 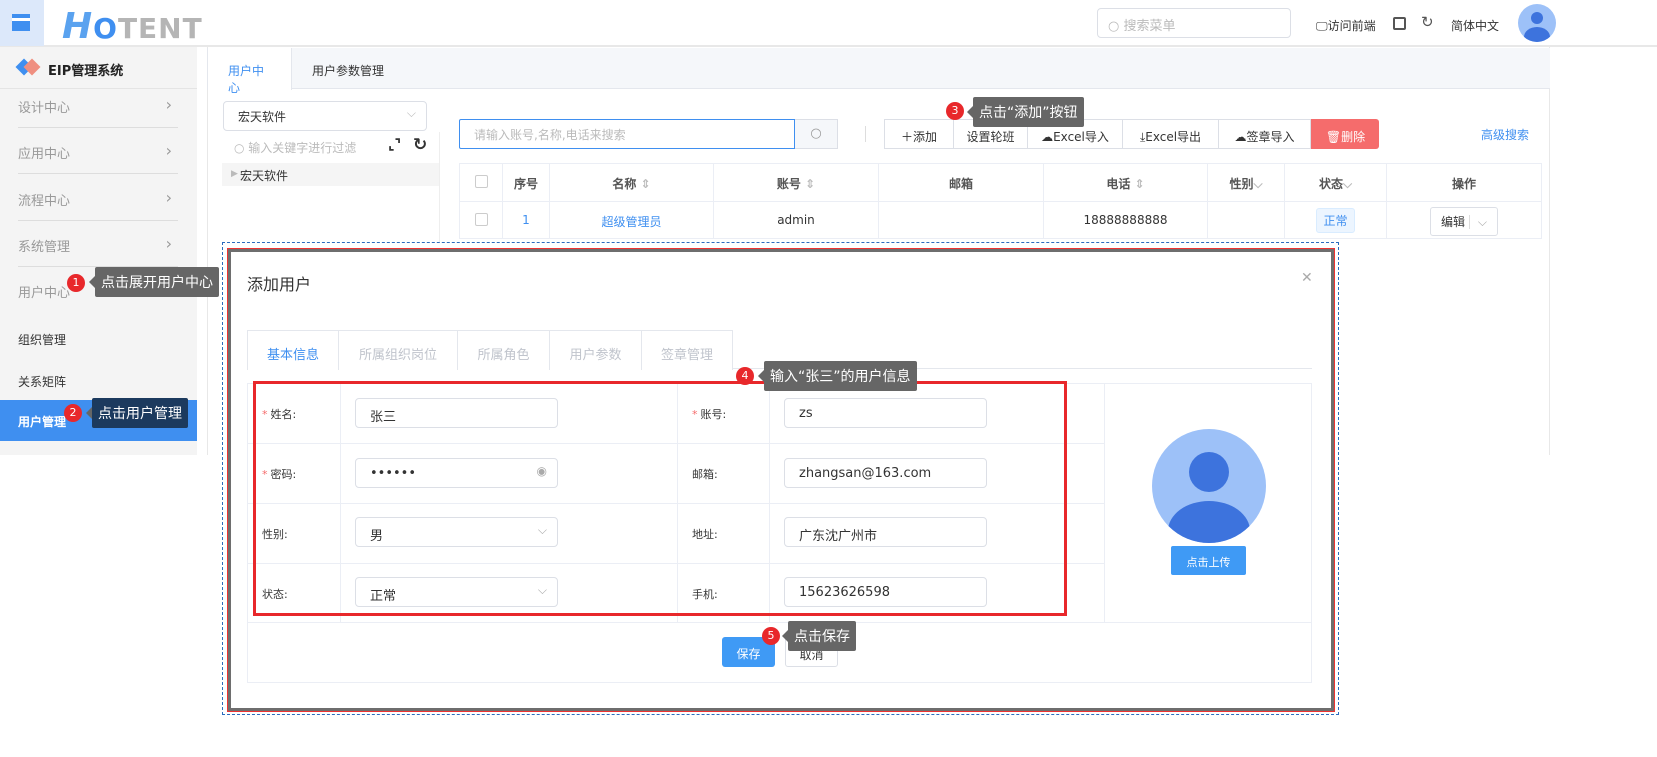 What do you see at coordinates (632, 182) in the screenshot?
I see `column-header: 名称 ⇕` at bounding box center [632, 182].